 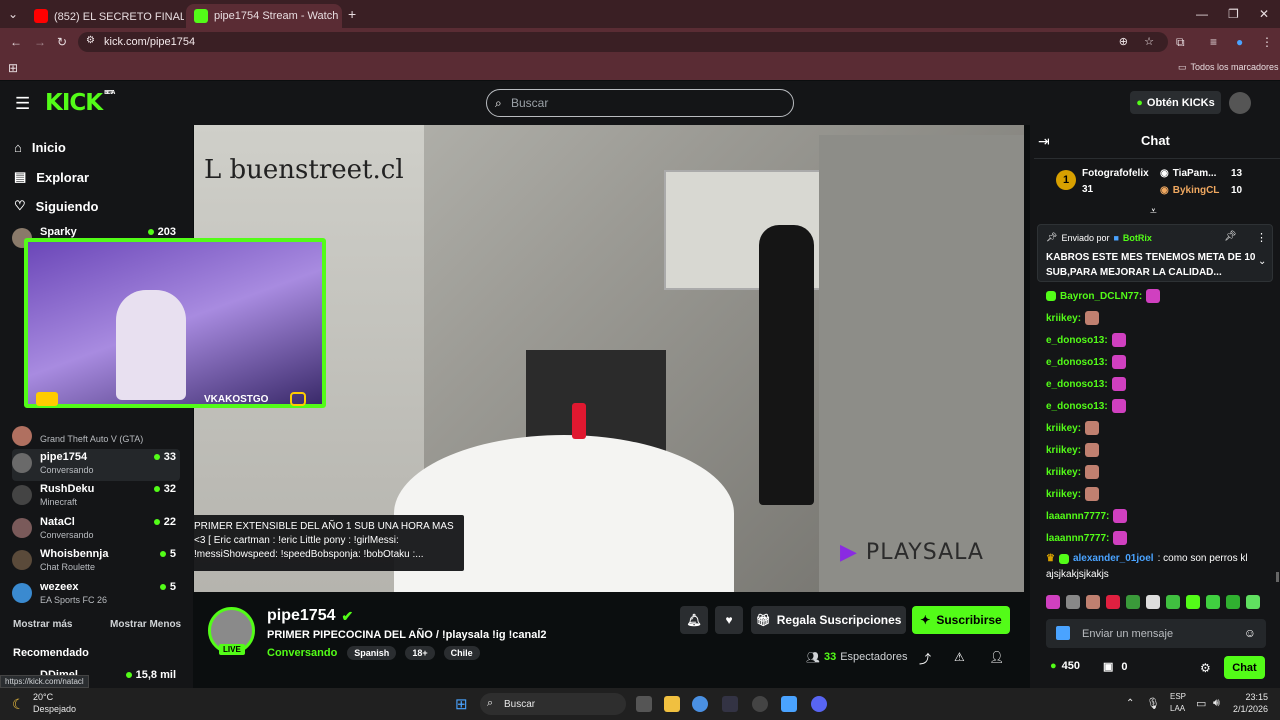 I want to click on send-chat-button: Chat, so click(x=1244, y=667).